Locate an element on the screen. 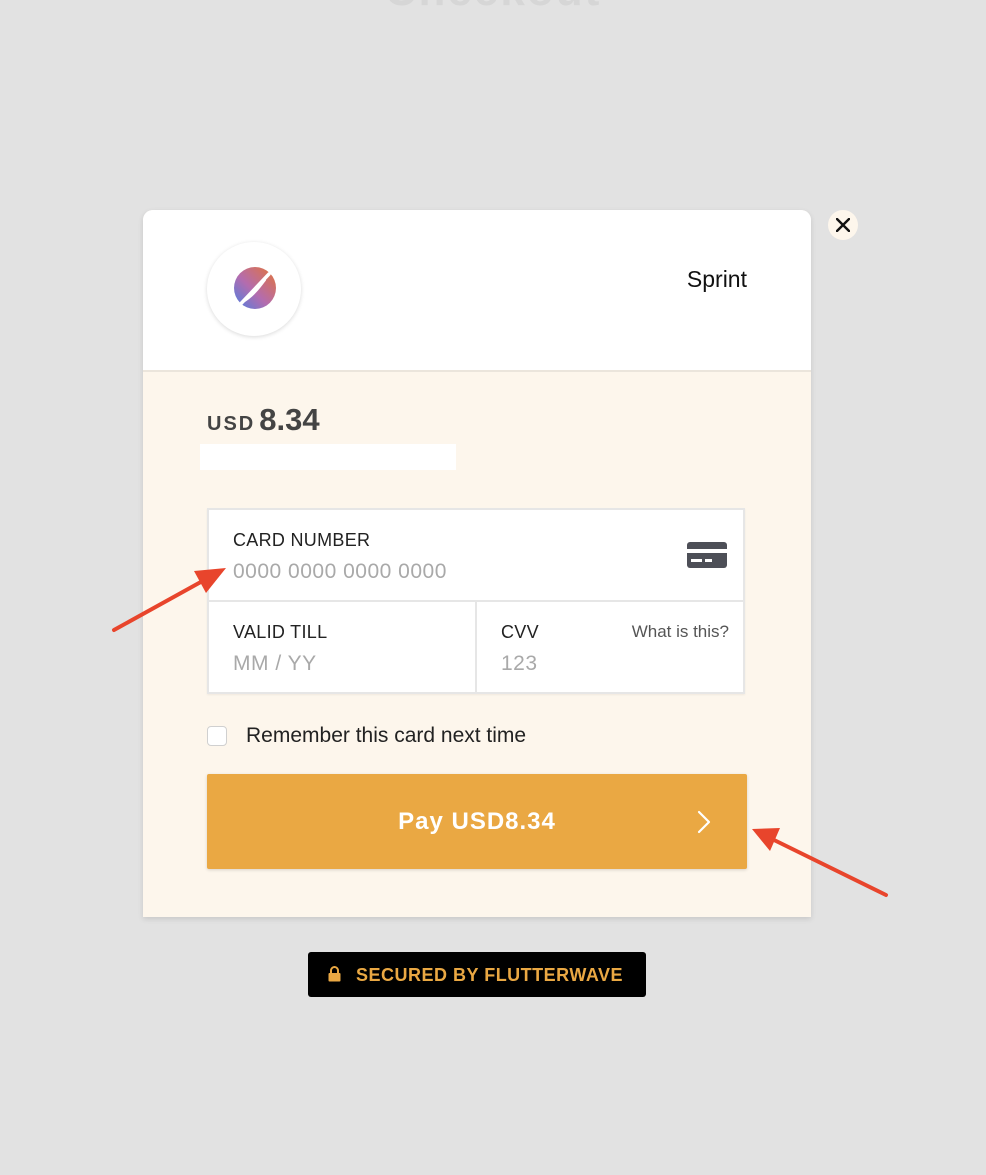  merchant-name: Sprint is located at coordinates (716, 279).